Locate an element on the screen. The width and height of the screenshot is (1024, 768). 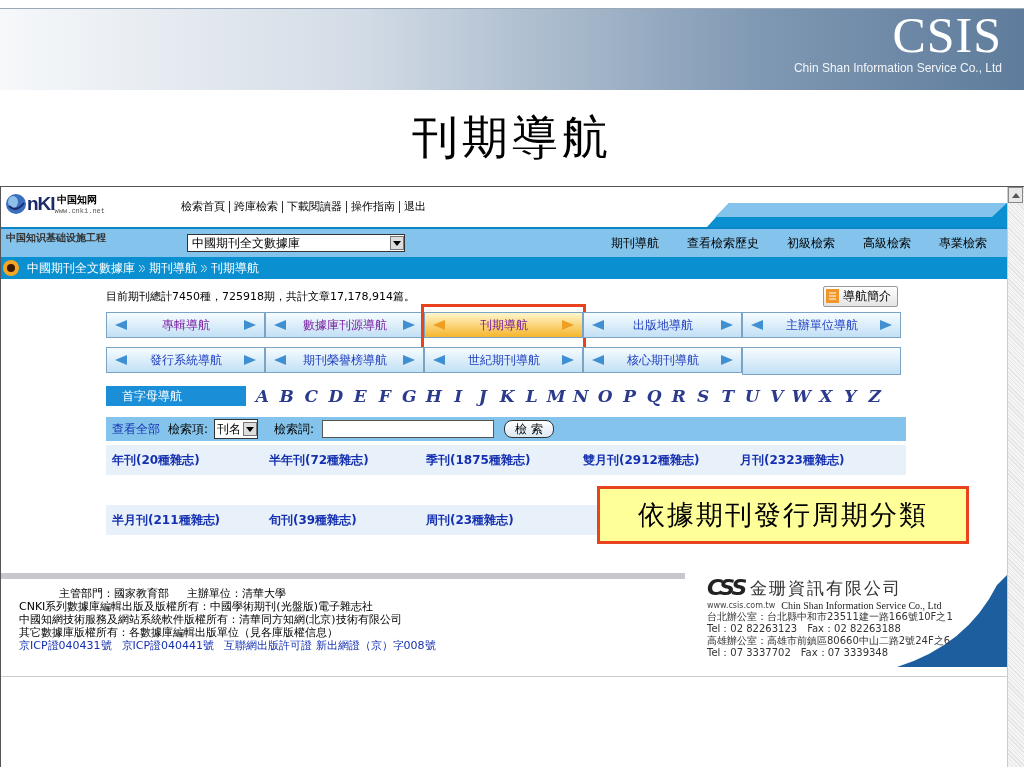
callout-note: 依據期刊發行周期分類 is located at coordinates (783, 515).